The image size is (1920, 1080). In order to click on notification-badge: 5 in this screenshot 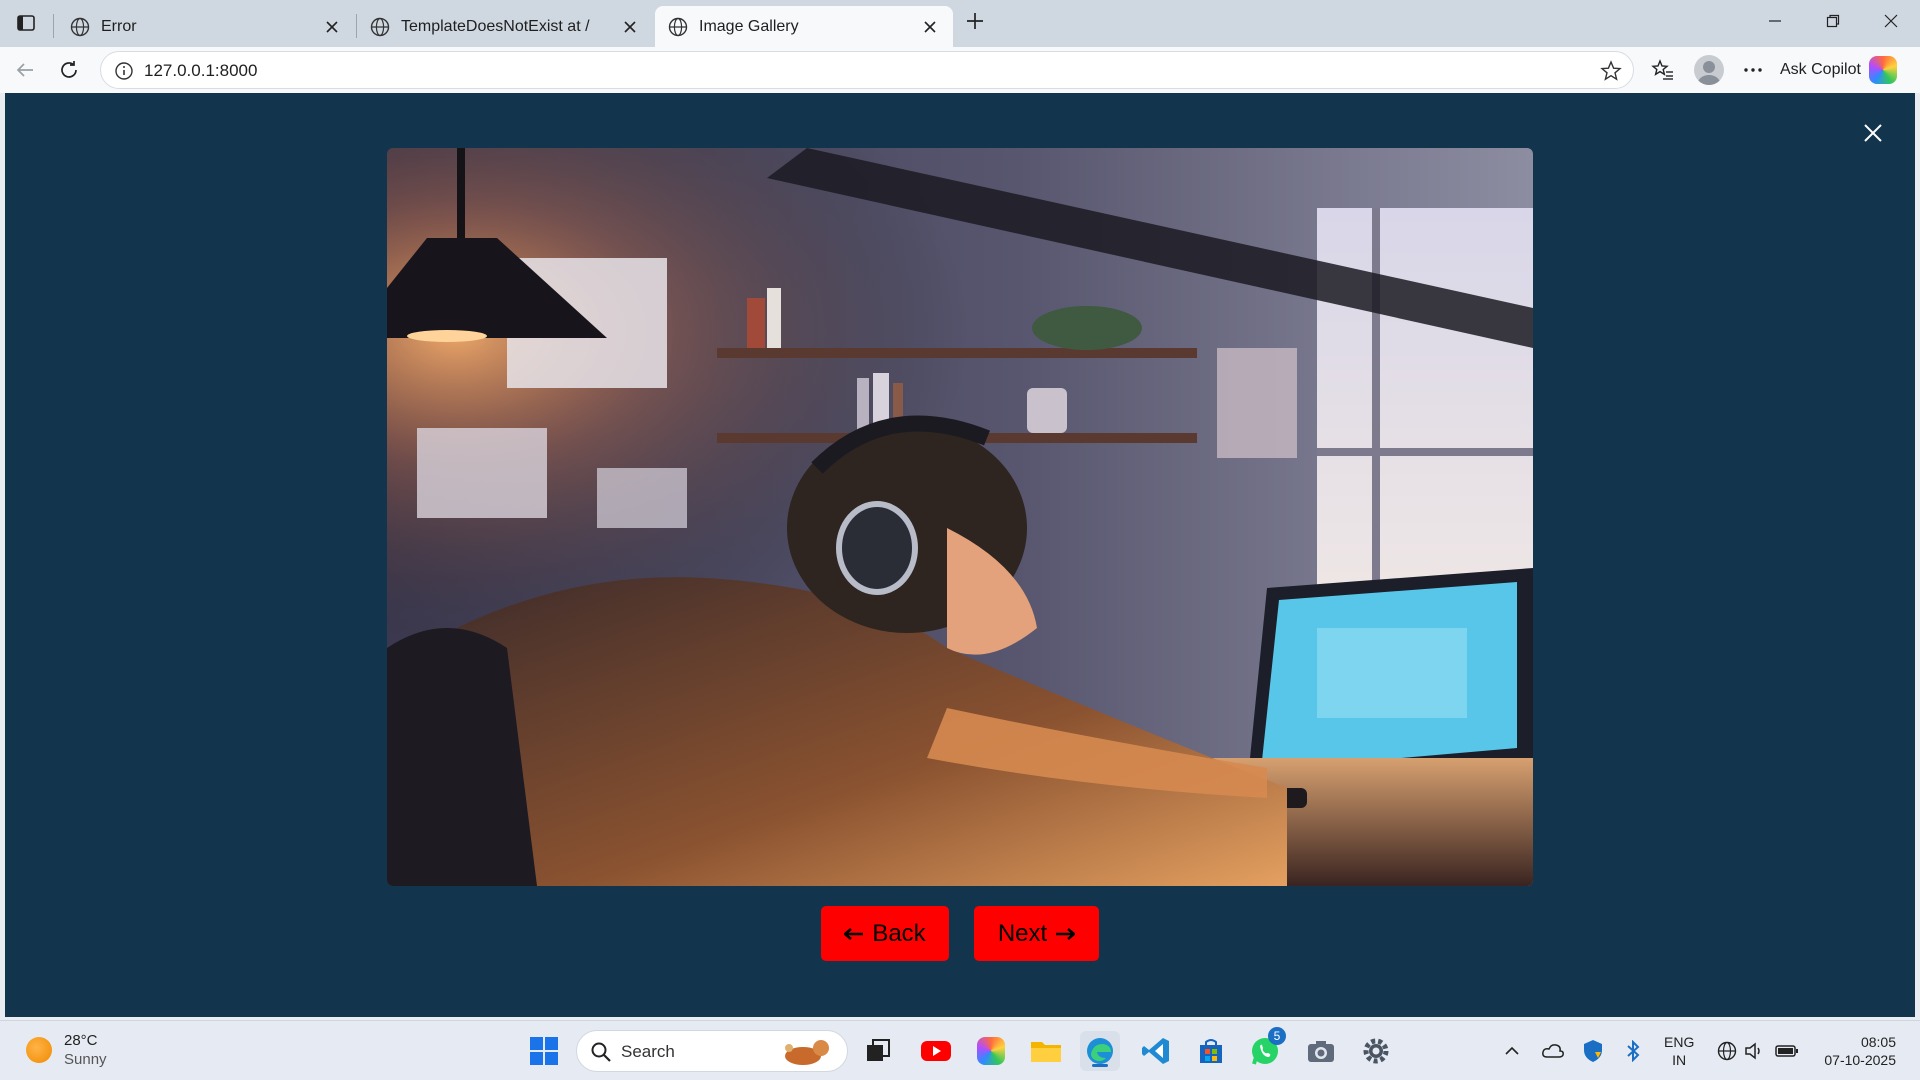, I will do `click(1277, 1036)`.